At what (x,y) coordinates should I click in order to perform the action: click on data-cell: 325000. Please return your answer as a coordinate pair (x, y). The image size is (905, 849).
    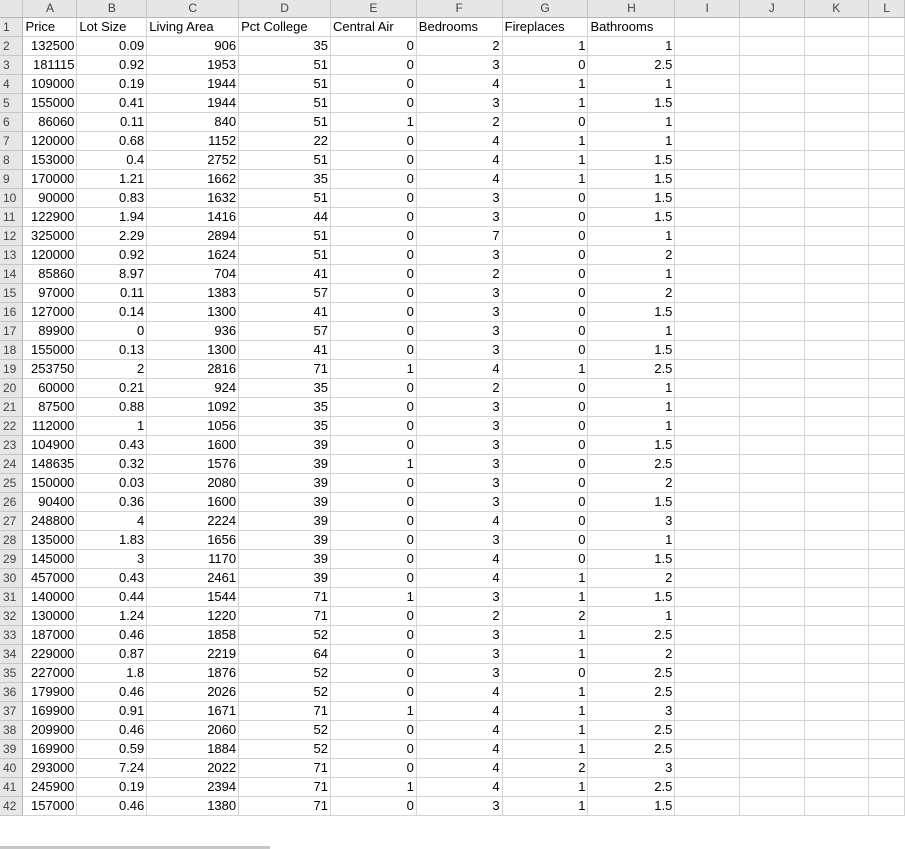
    Looking at the image, I should click on (50, 236).